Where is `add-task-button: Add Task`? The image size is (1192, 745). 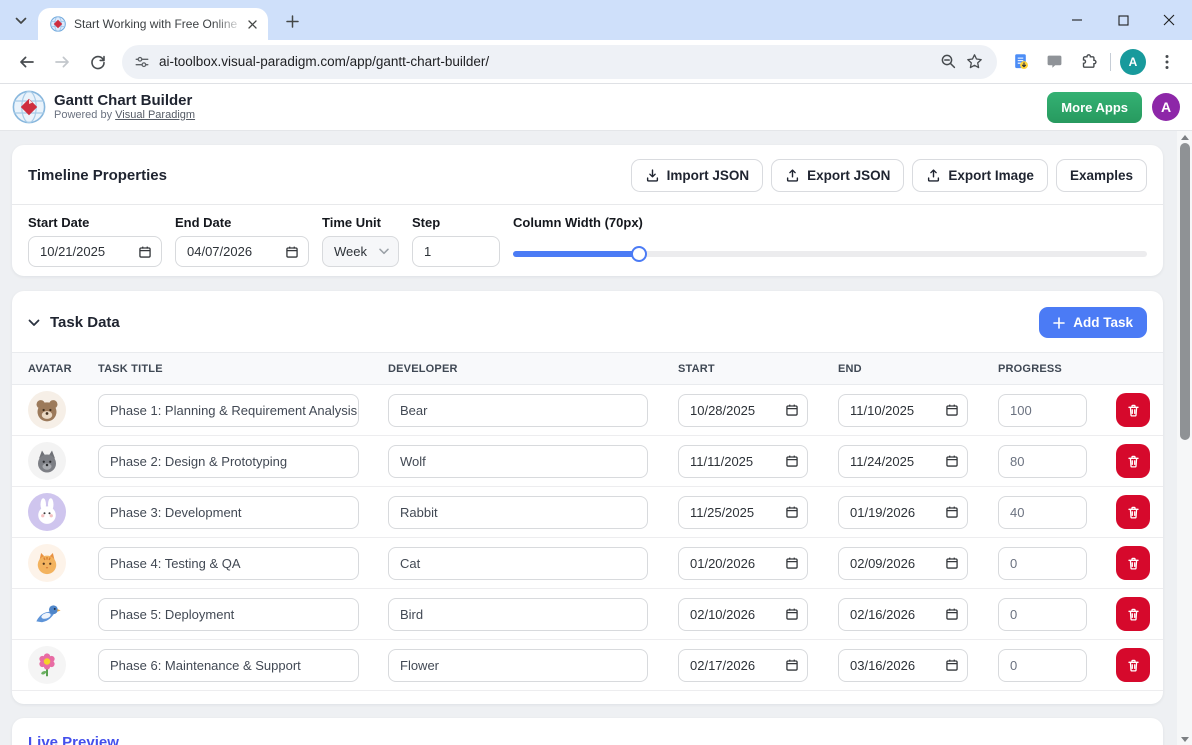
add-task-button: Add Task is located at coordinates (1093, 322).